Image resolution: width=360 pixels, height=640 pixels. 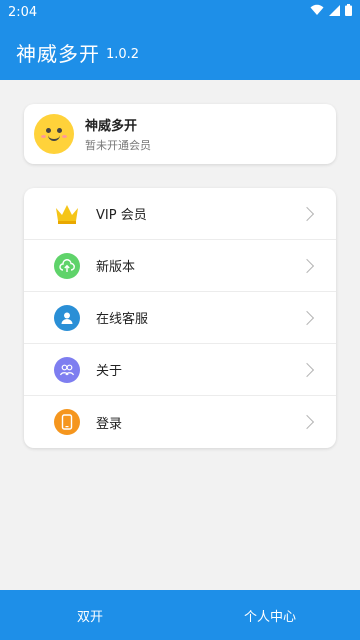 I want to click on menu-label-new-version: 新版本, so click(x=116, y=267).